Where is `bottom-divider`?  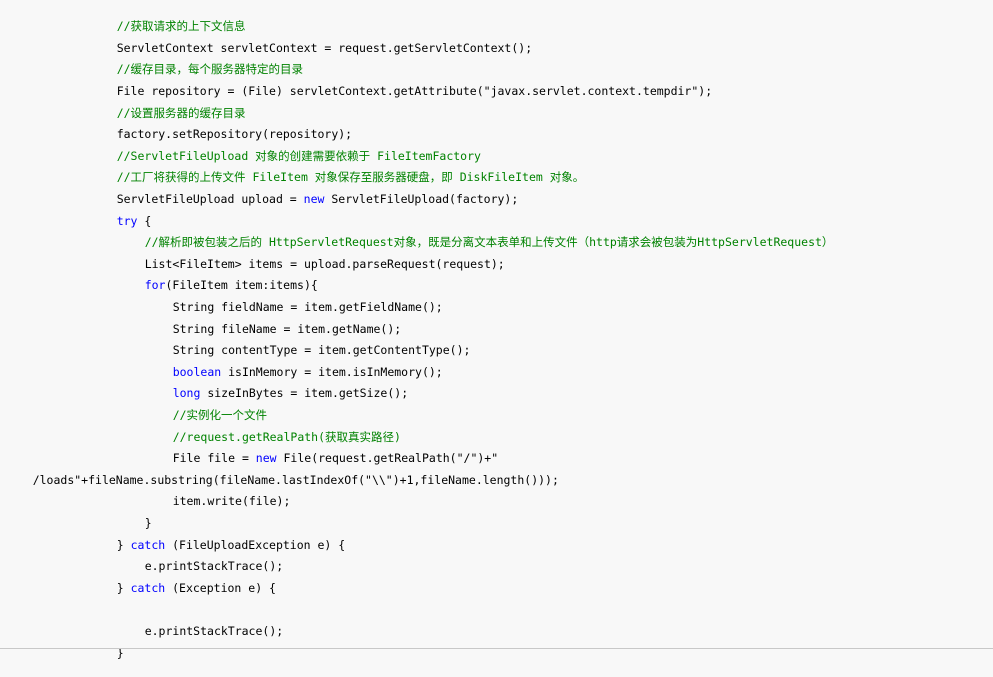 bottom-divider is located at coordinates (496, 648).